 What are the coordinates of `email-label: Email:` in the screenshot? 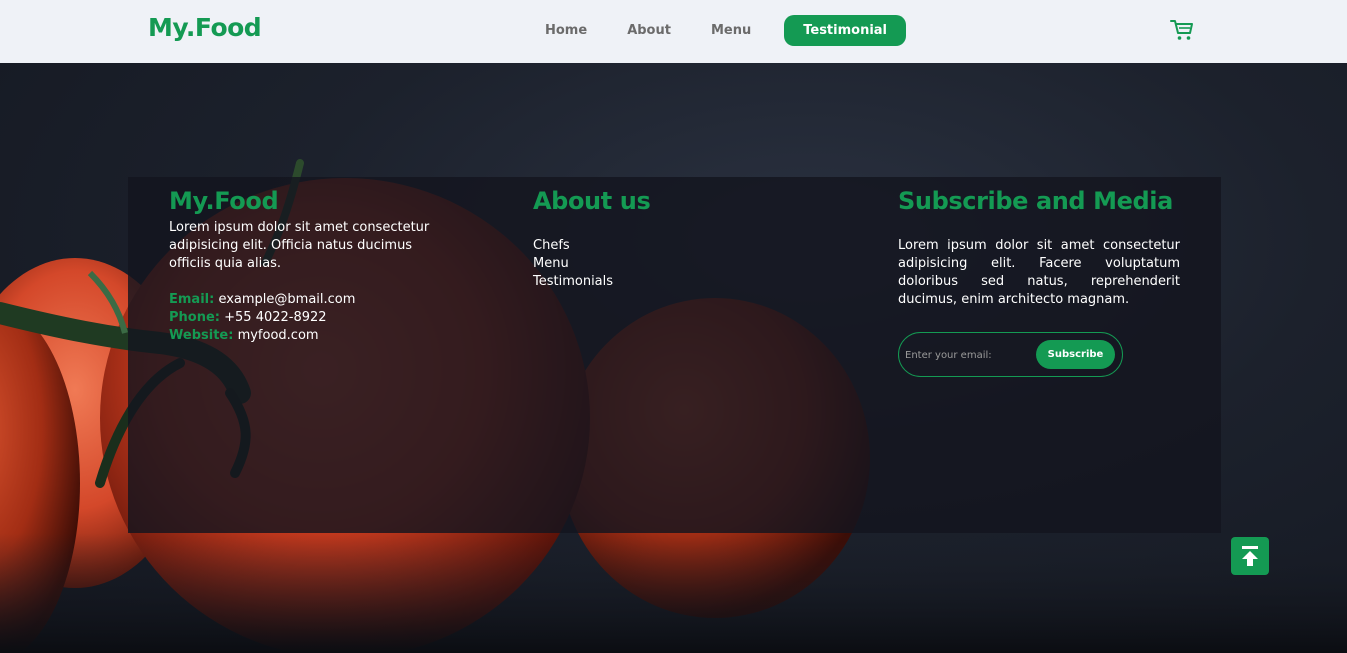 It's located at (192, 299).